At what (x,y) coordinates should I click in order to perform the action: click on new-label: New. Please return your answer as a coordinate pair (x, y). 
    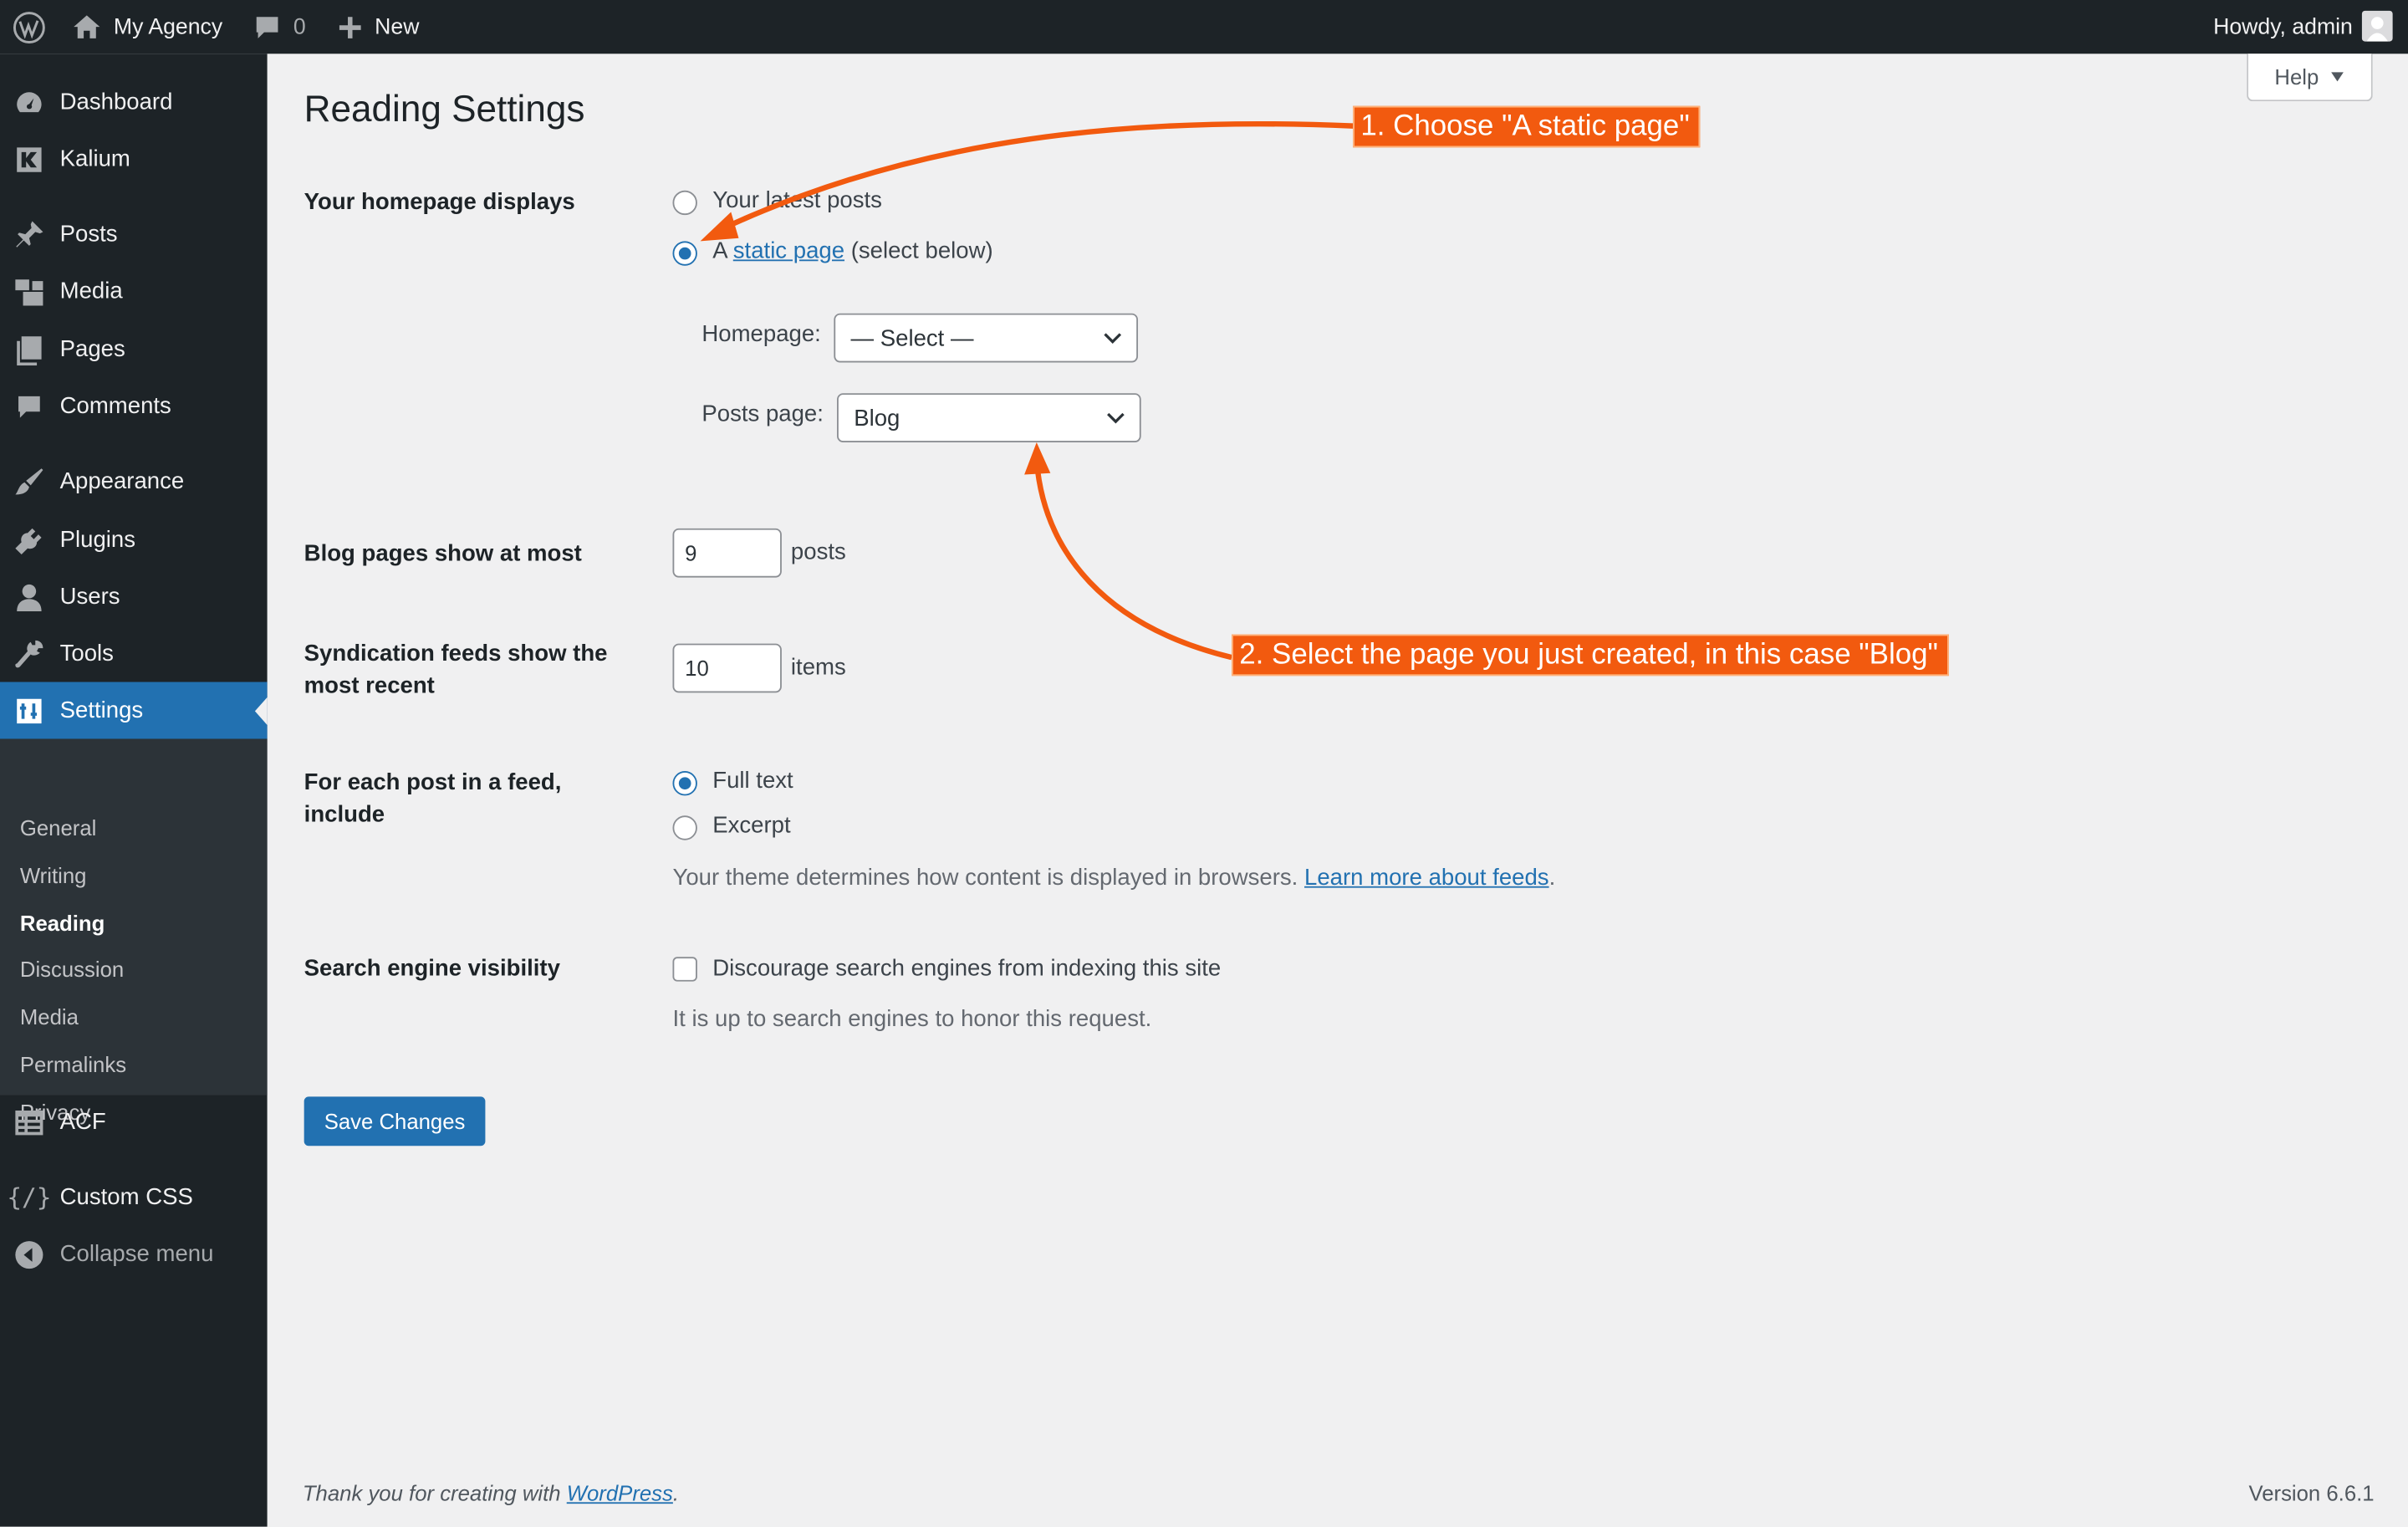
    Looking at the image, I should click on (398, 27).